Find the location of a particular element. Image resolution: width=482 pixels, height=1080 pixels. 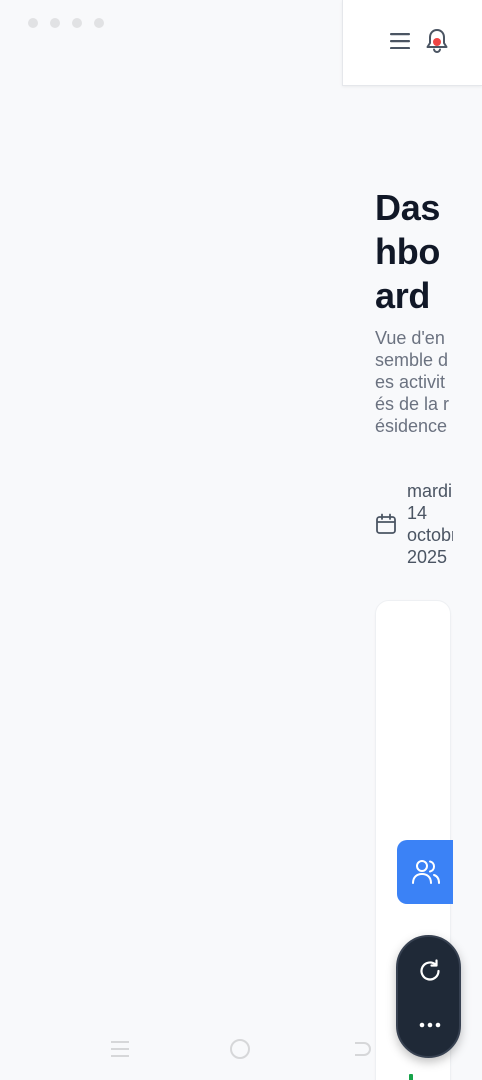

notifications-button is located at coordinates (437, 41).